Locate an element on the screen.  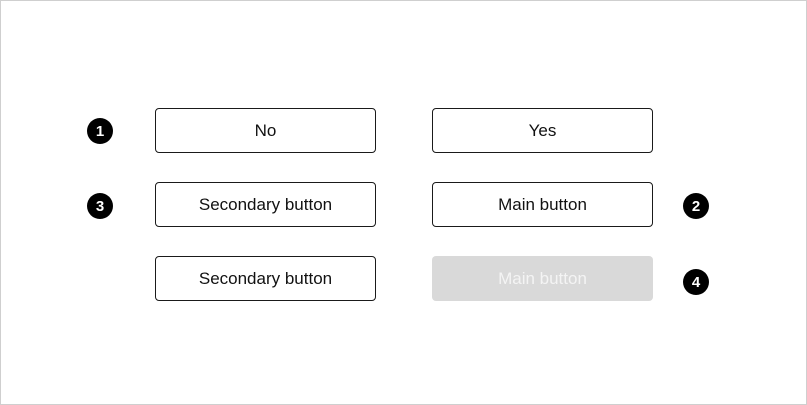
secondary-button-alt: Secondary button is located at coordinates (265, 278).